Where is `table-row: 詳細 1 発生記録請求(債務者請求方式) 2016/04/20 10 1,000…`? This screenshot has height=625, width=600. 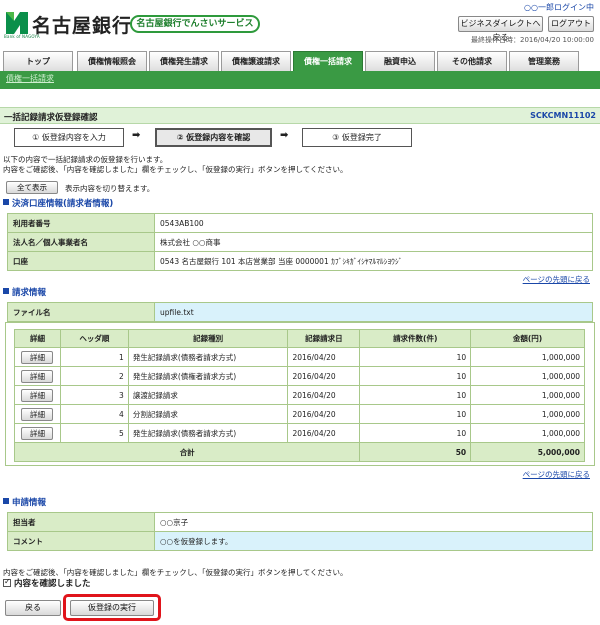
table-row: 詳細 1 発生記録請求(債務者請求方式) 2016/04/20 10 1,000… is located at coordinates (299, 357).